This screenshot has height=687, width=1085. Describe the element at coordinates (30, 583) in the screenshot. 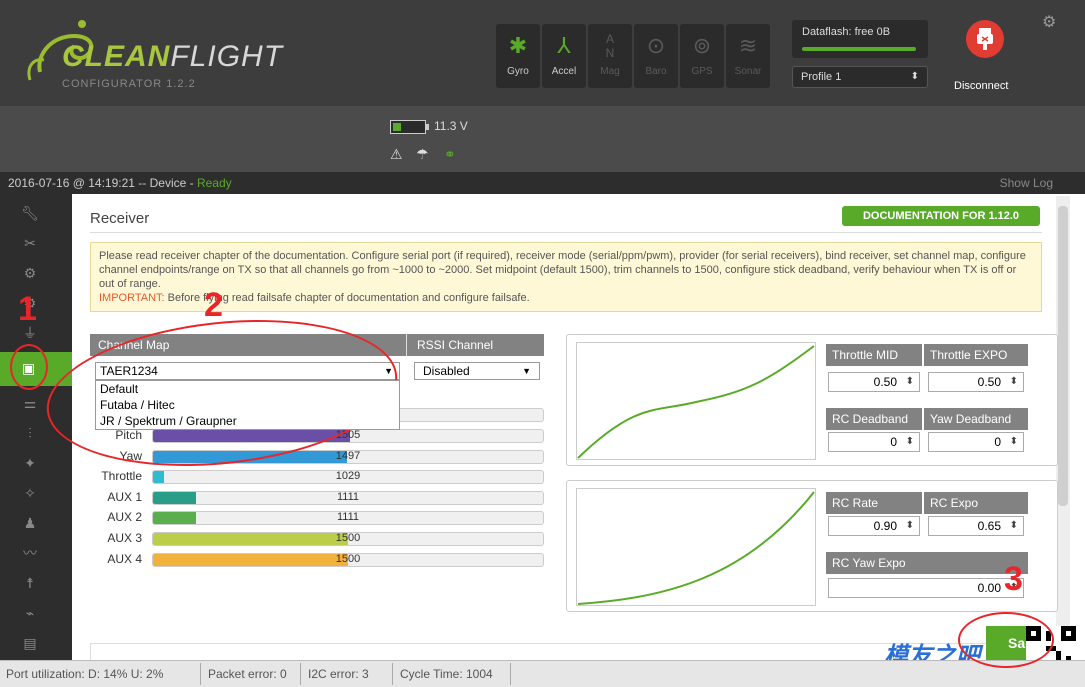

I see `sensors-icon: ☨` at that location.